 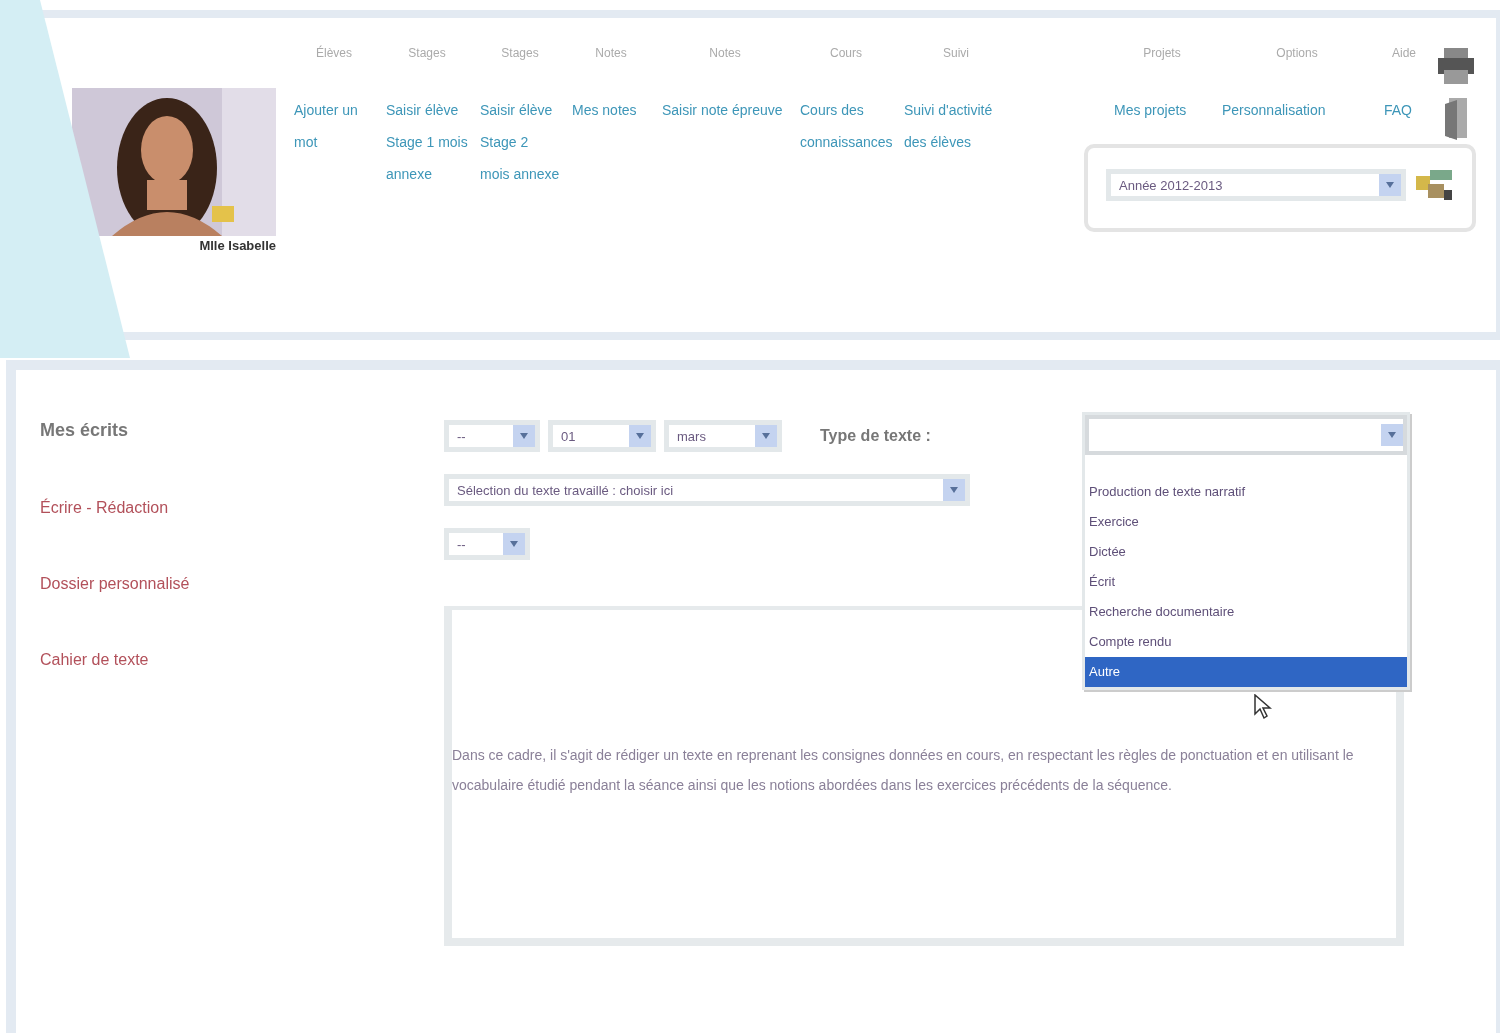 What do you see at coordinates (1404, 53) in the screenshot?
I see `menu-header: Aide` at bounding box center [1404, 53].